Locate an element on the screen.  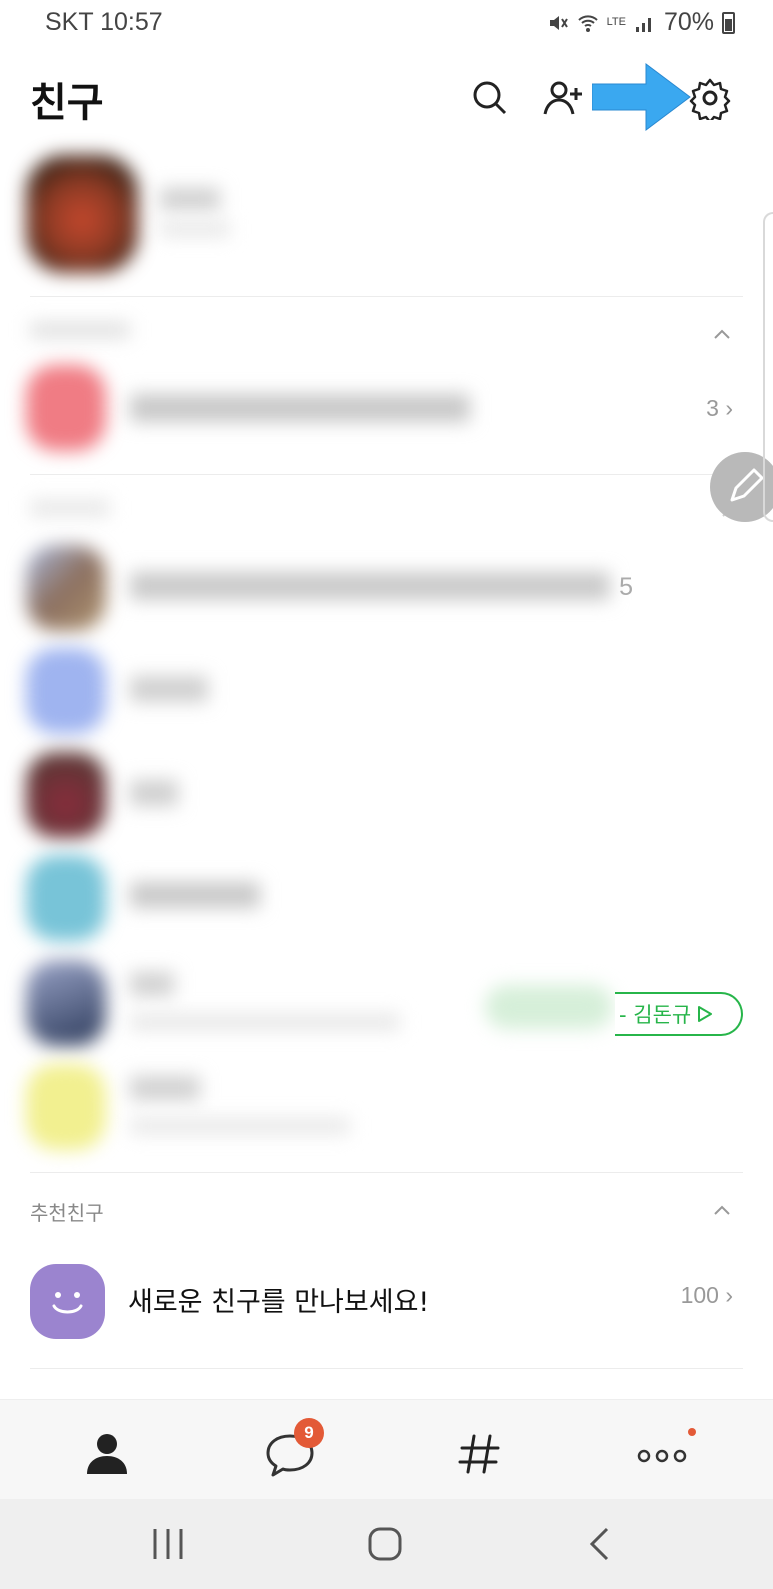
search-icon is located at coordinates (490, 98).